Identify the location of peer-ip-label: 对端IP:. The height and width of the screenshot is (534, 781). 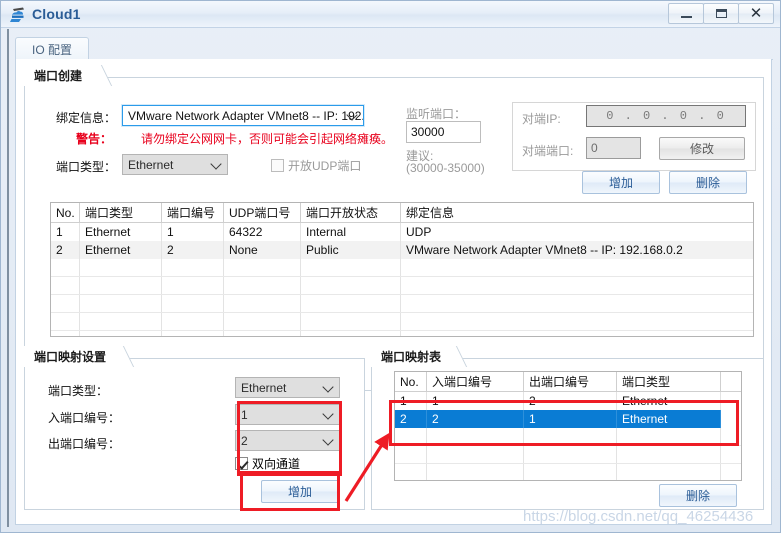
(541, 119).